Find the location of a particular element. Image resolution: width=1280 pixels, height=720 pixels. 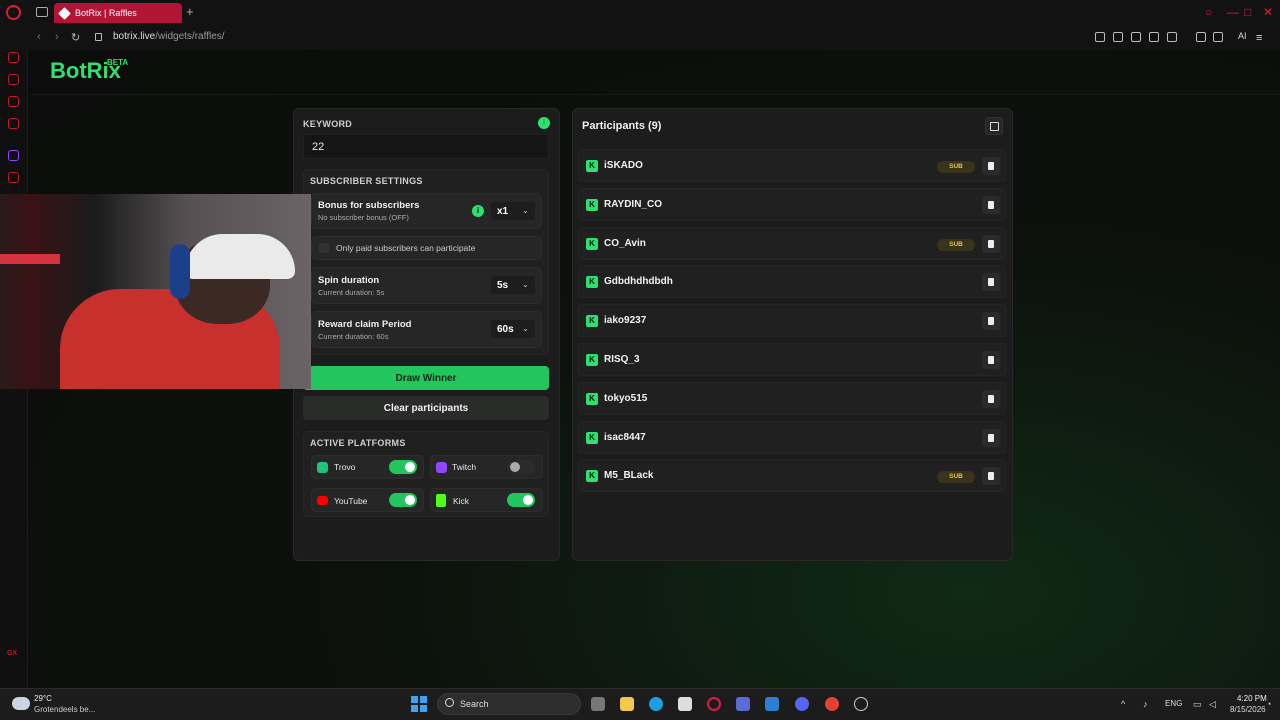

url-field: botrix.live/widgets/raffles/ is located at coordinates (169, 36).